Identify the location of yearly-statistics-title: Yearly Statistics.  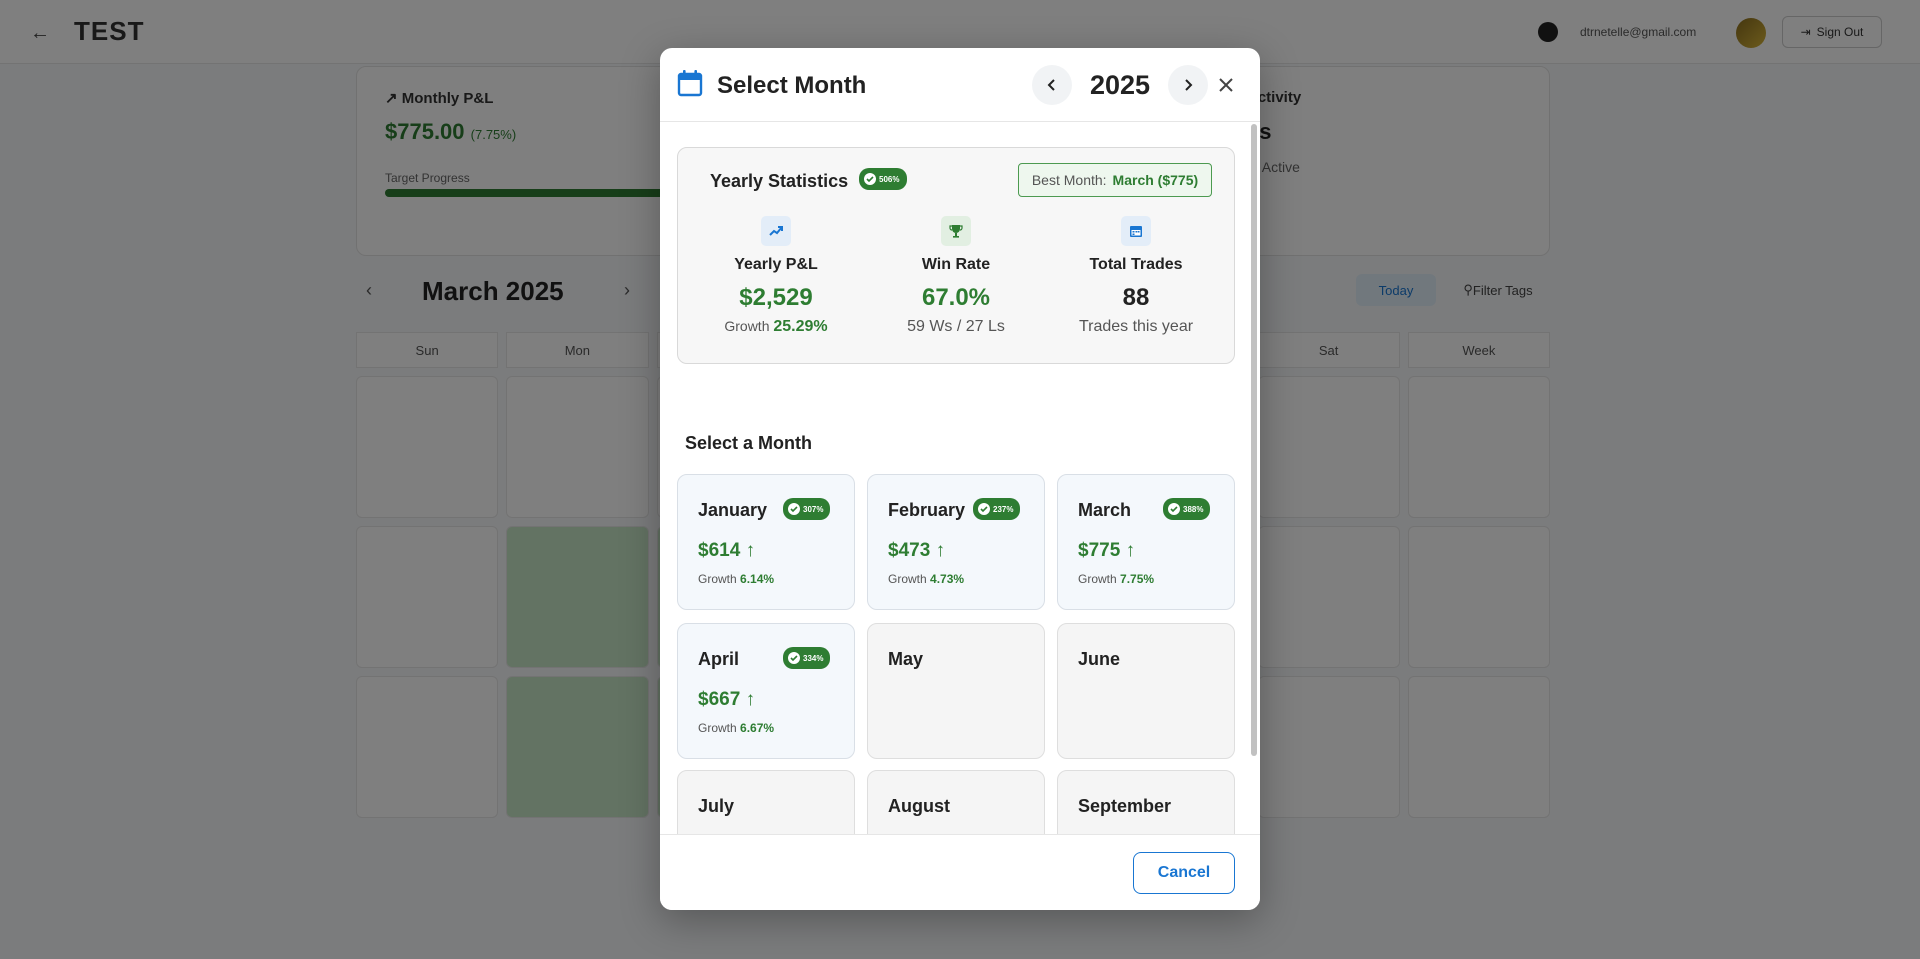
(779, 181).